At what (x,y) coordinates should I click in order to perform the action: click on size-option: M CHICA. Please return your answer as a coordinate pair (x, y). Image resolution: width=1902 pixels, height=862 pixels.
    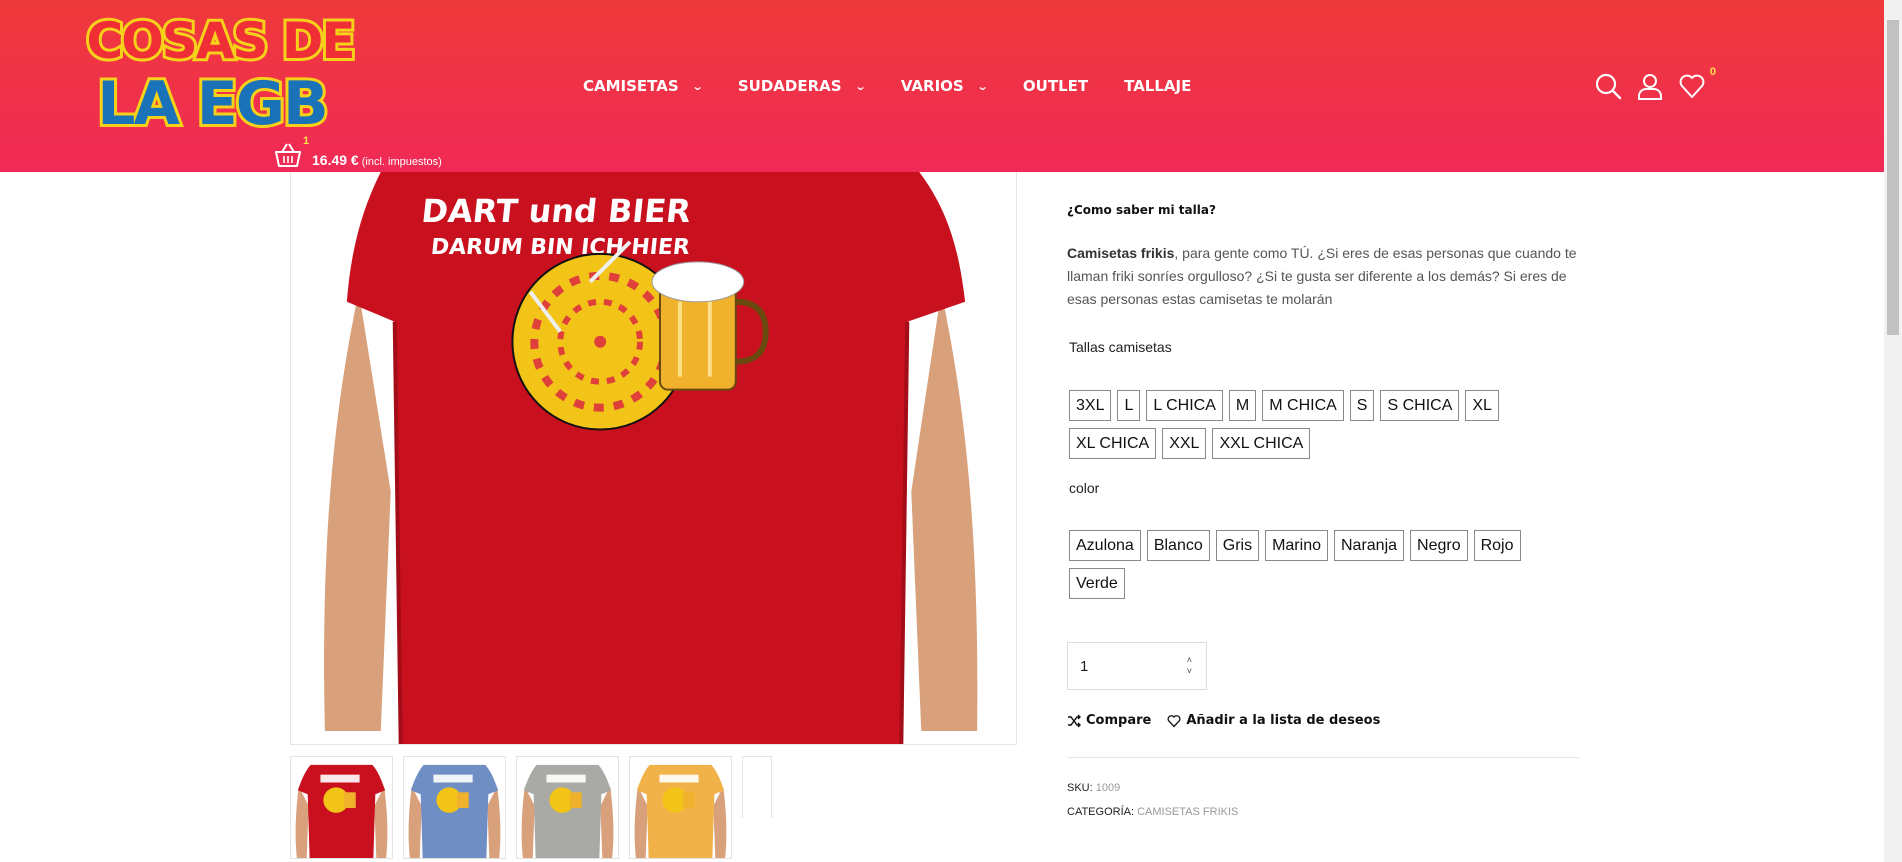
    Looking at the image, I should click on (1303, 405).